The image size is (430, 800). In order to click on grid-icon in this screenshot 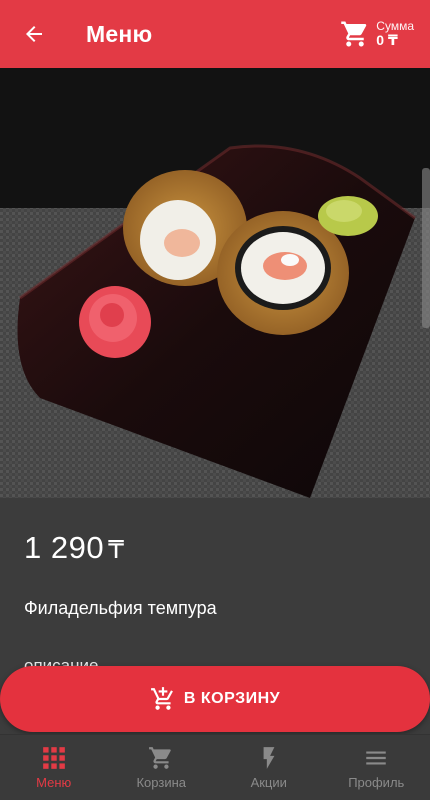, I will do `click(53, 758)`.